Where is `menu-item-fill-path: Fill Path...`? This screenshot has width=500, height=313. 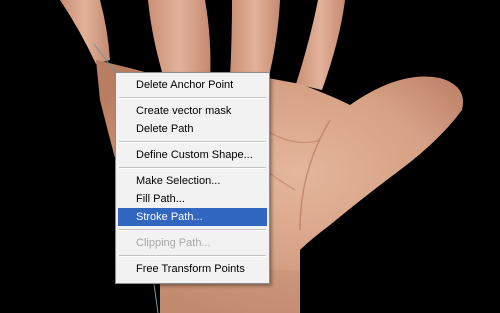 menu-item-fill-path: Fill Path... is located at coordinates (192, 199).